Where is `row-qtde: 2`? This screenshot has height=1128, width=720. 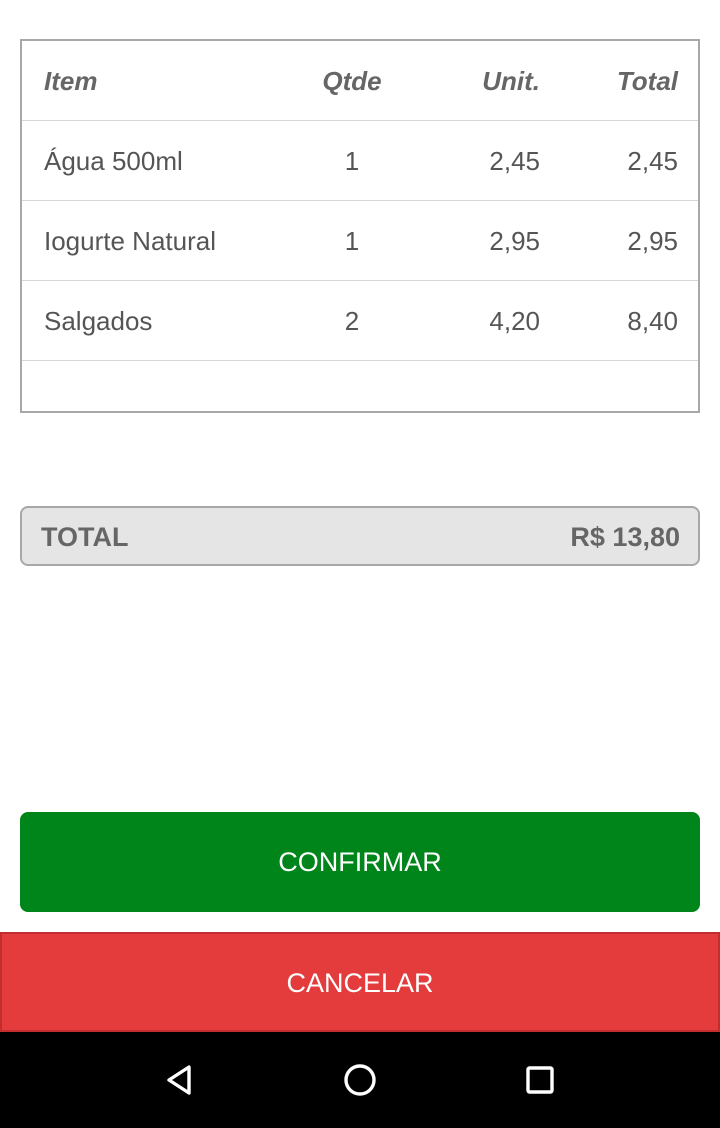
row-qtde: 2 is located at coordinates (352, 321).